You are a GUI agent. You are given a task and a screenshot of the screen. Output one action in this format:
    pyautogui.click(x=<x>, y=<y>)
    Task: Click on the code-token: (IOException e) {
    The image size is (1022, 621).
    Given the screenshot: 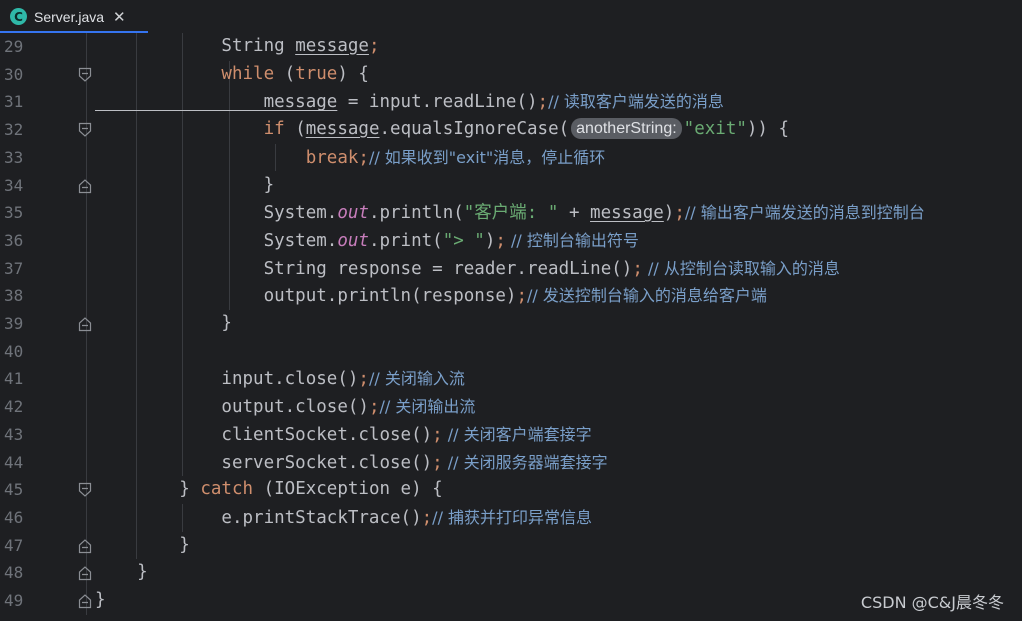 What is the action you would take?
    pyautogui.click(x=348, y=489)
    